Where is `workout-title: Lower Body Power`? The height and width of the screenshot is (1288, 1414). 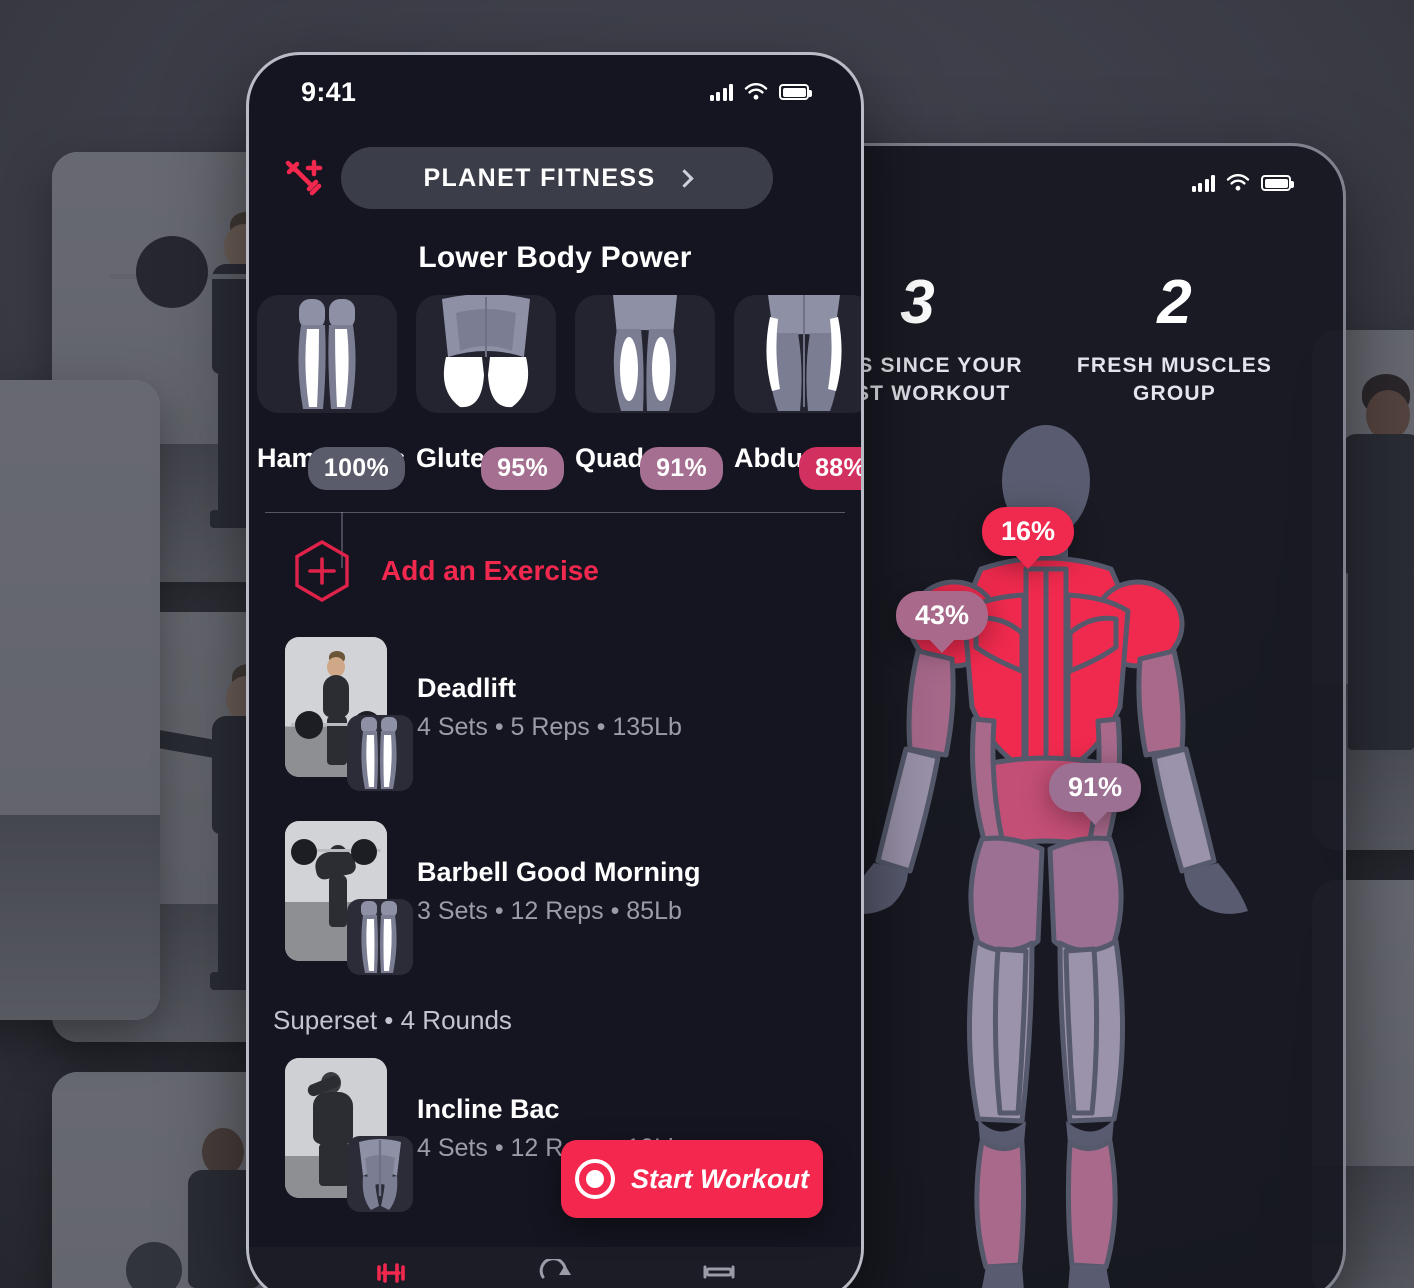 workout-title: Lower Body Power is located at coordinates (555, 257).